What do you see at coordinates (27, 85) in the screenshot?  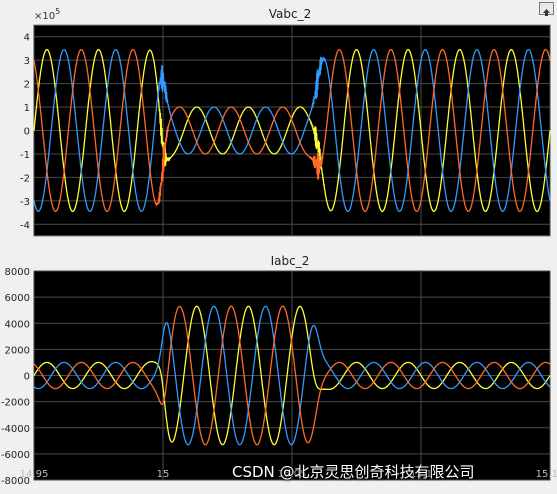 I see `y-tick-label: 2` at bounding box center [27, 85].